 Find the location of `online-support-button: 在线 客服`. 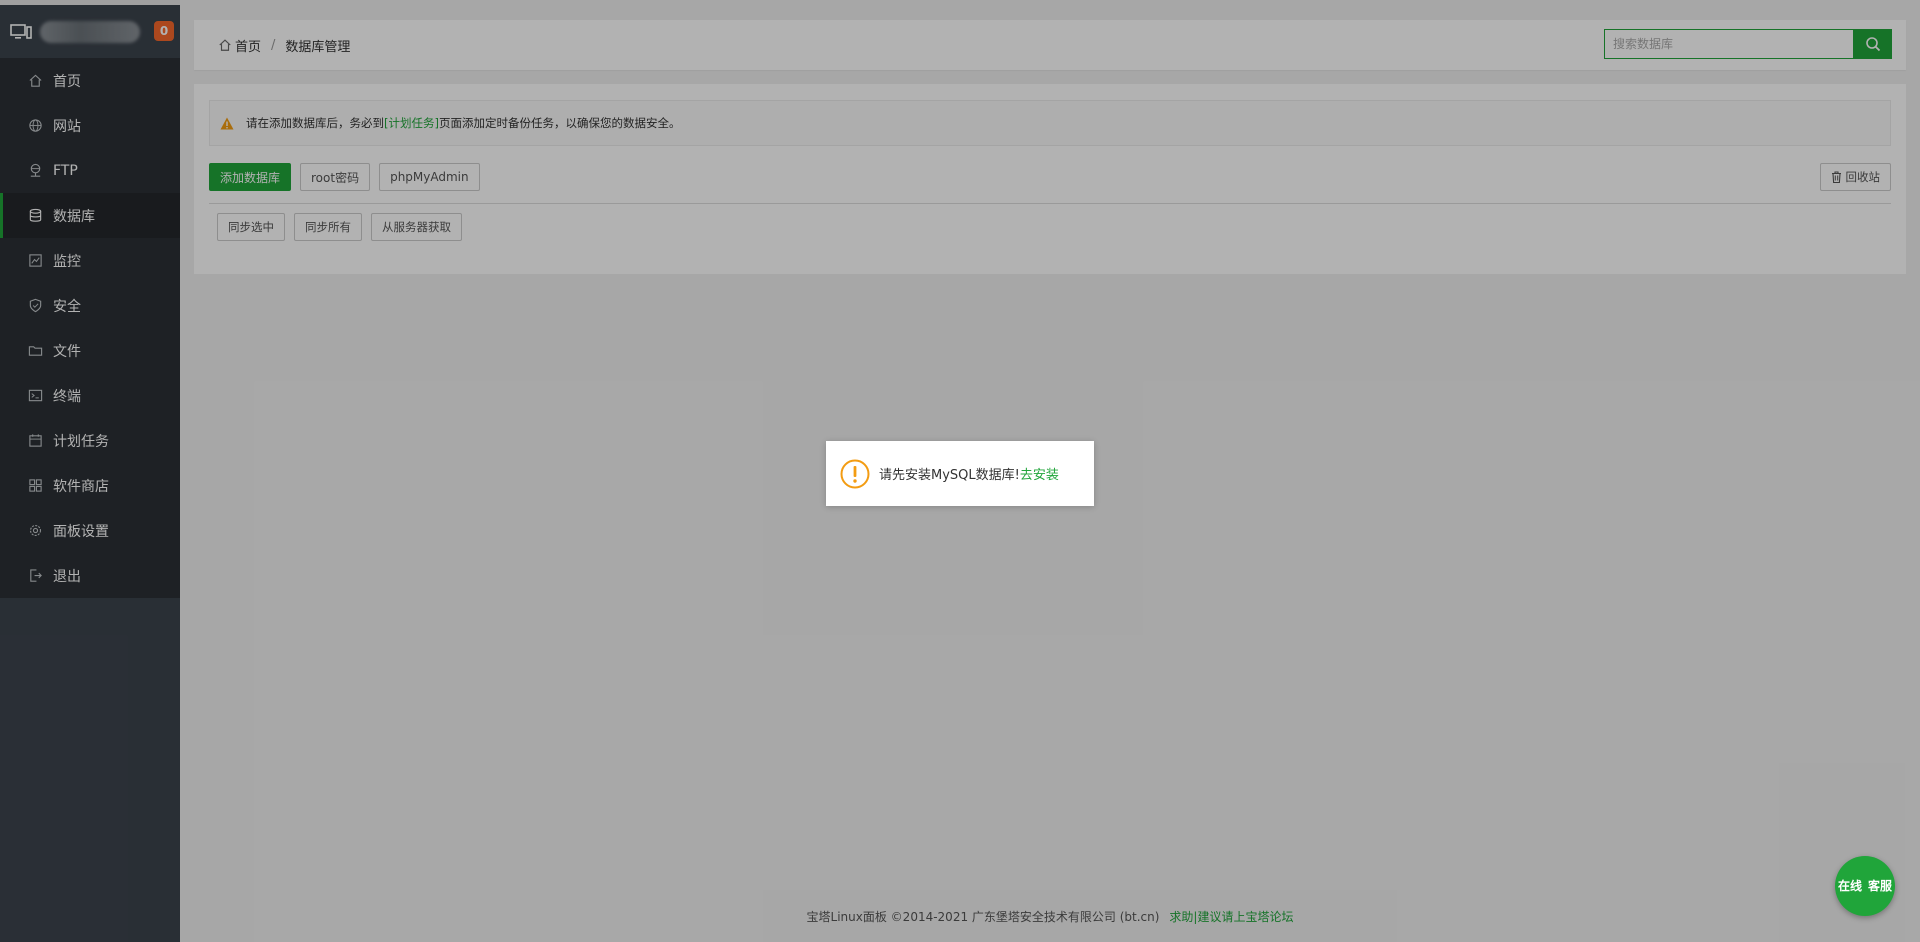

online-support-button: 在线 客服 is located at coordinates (1865, 886).